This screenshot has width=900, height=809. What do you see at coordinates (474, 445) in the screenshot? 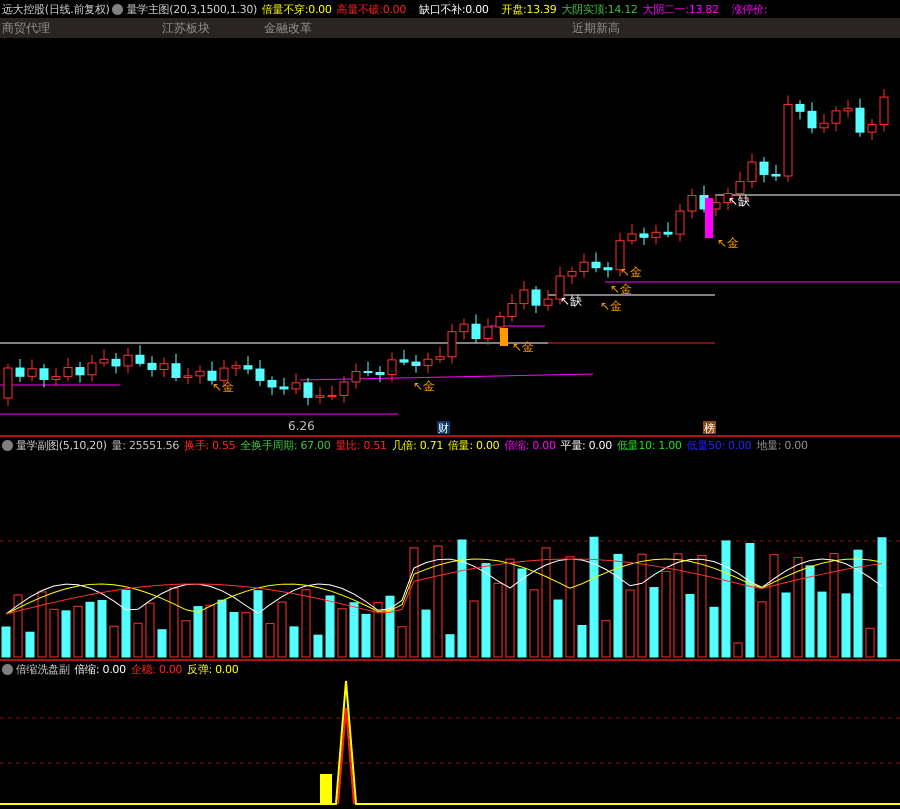
I see `indicator-value: 倍量: 0.00` at bounding box center [474, 445].